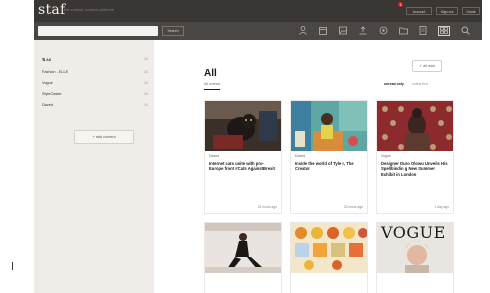  I want to click on edge-marker, so click(12, 266).